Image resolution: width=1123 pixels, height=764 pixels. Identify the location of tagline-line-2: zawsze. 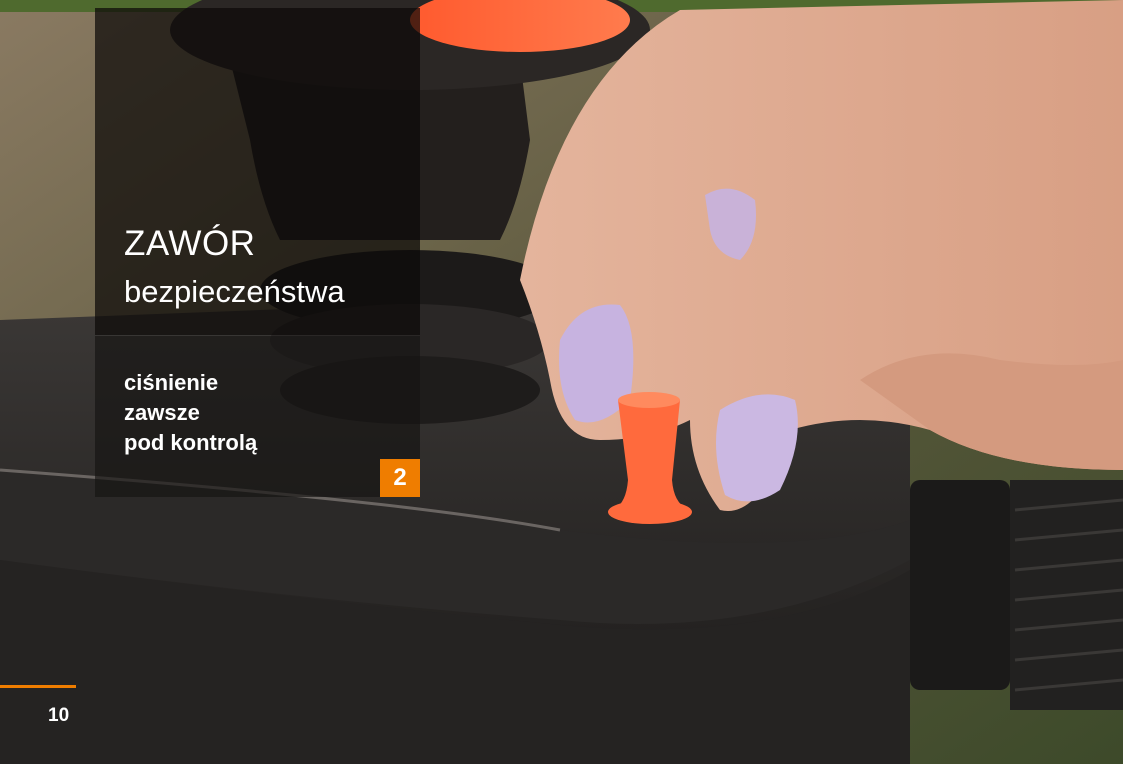
(162, 412).